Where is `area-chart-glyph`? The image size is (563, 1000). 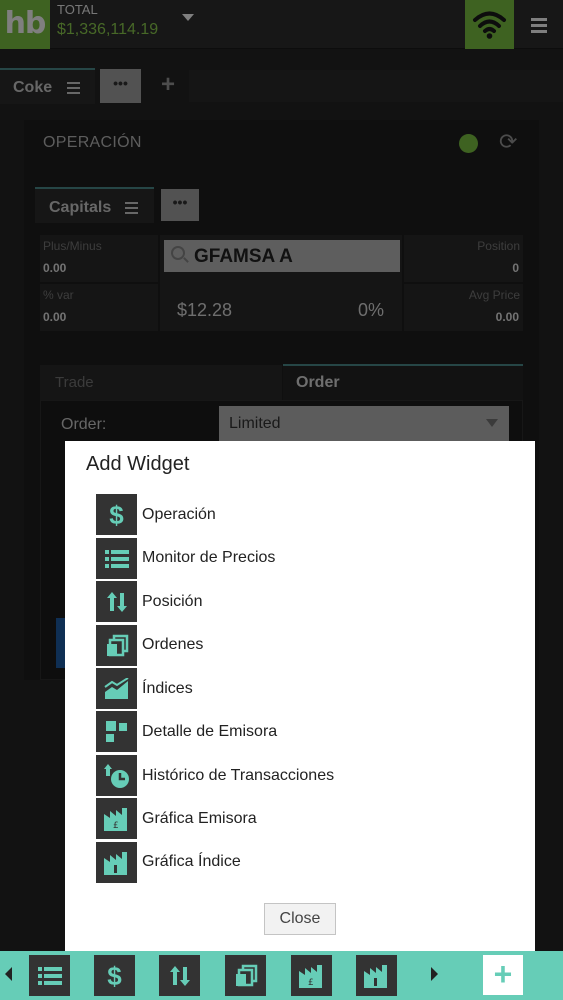
area-chart-glyph is located at coordinates (116, 688).